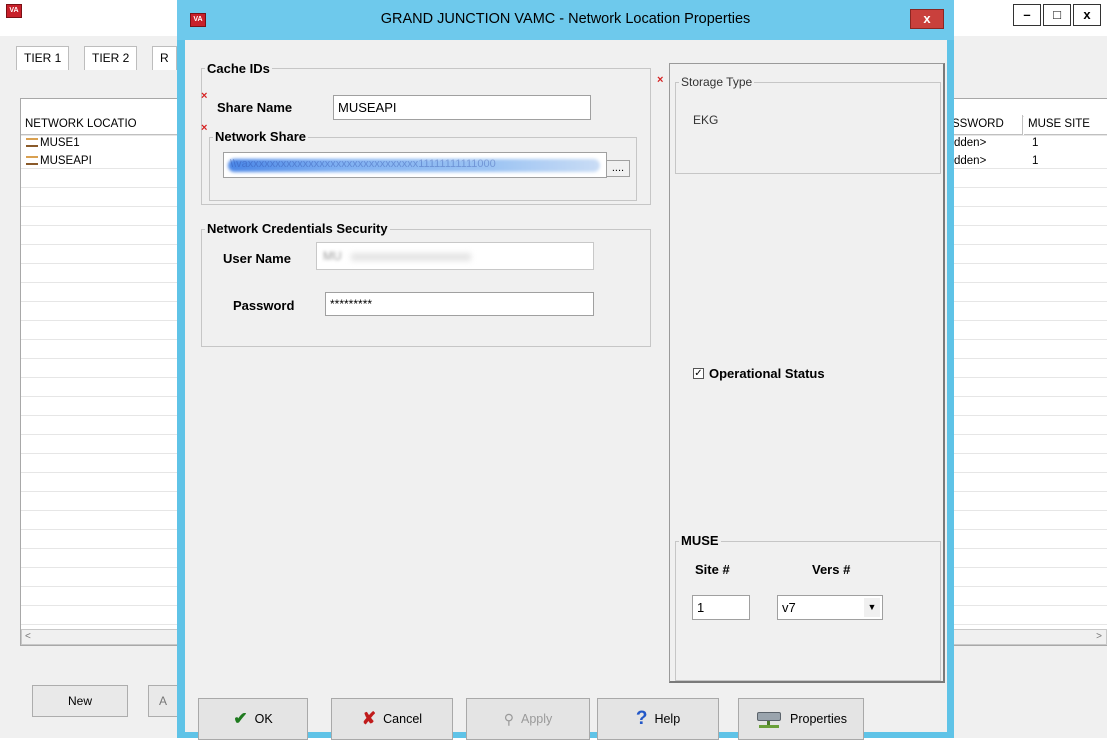 This screenshot has width=1107, height=740. Describe the element at coordinates (698, 373) in the screenshot. I see `checkbox-checked-icon: ✓` at that location.